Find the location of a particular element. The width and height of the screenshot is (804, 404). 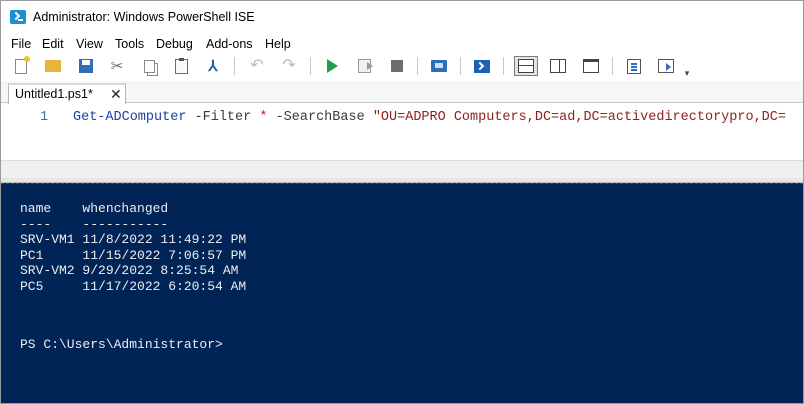

layout-script-maximized-icon is located at coordinates (591, 66).